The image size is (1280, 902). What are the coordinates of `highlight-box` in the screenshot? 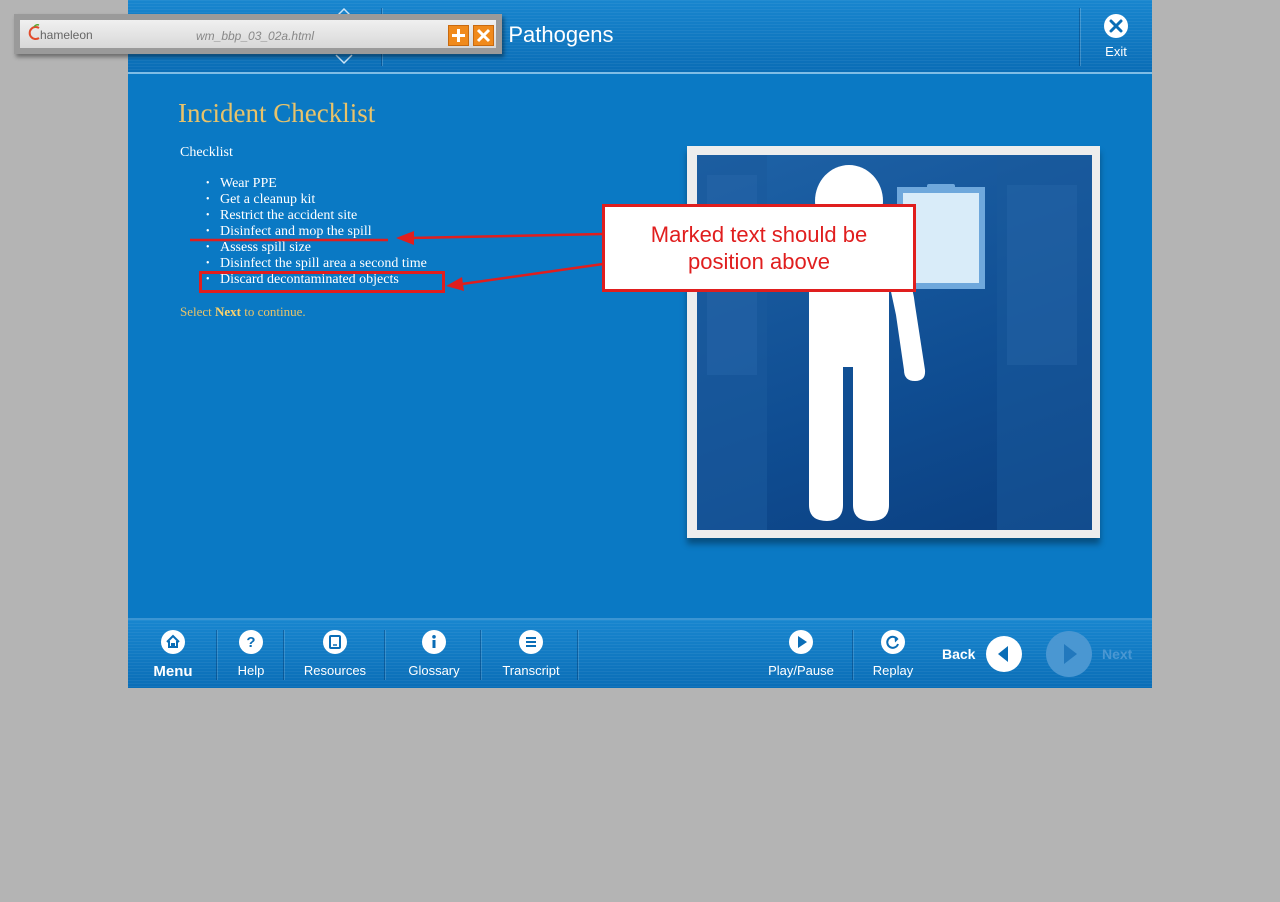 It's located at (322, 282).